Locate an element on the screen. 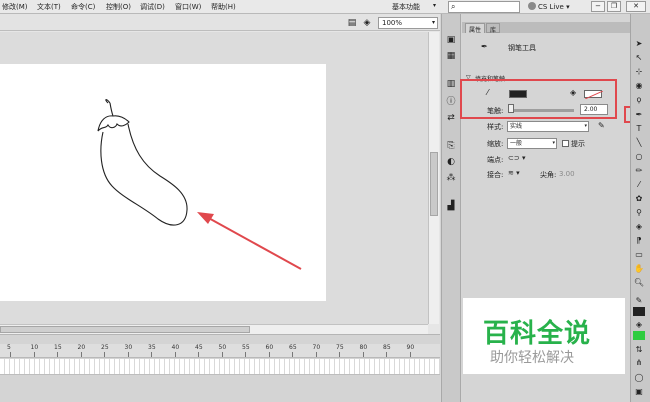 Image resolution: width=650 pixels, height=402 pixels. subselection-tool-icon: ↖ is located at coordinates (639, 57).